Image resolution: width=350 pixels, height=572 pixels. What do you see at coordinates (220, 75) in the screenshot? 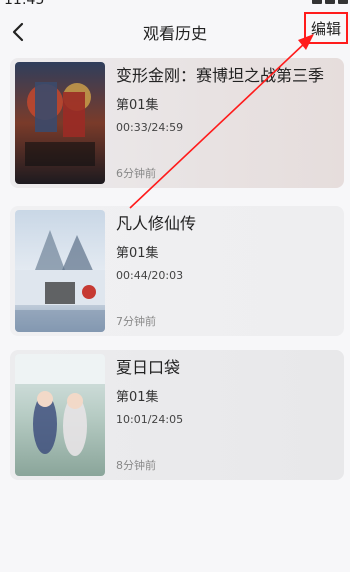
I see `show-title: 变形金刚：赛博坦之战第三季` at bounding box center [220, 75].